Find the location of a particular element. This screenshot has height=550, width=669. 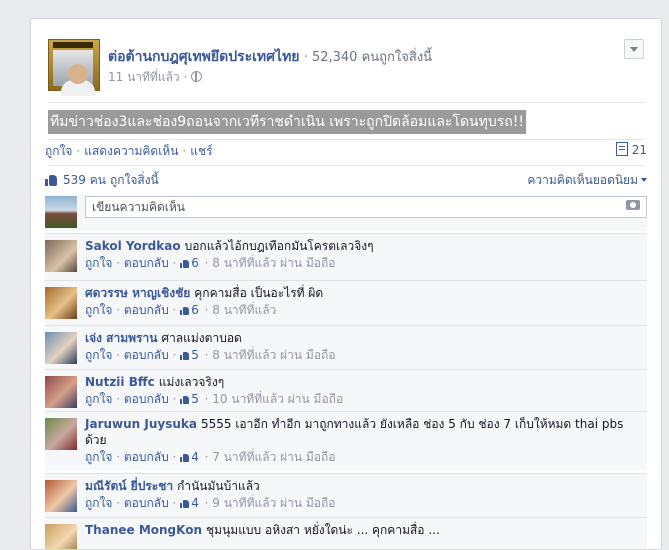

comment-input: เขียนความคิดเห็น is located at coordinates (366, 207).